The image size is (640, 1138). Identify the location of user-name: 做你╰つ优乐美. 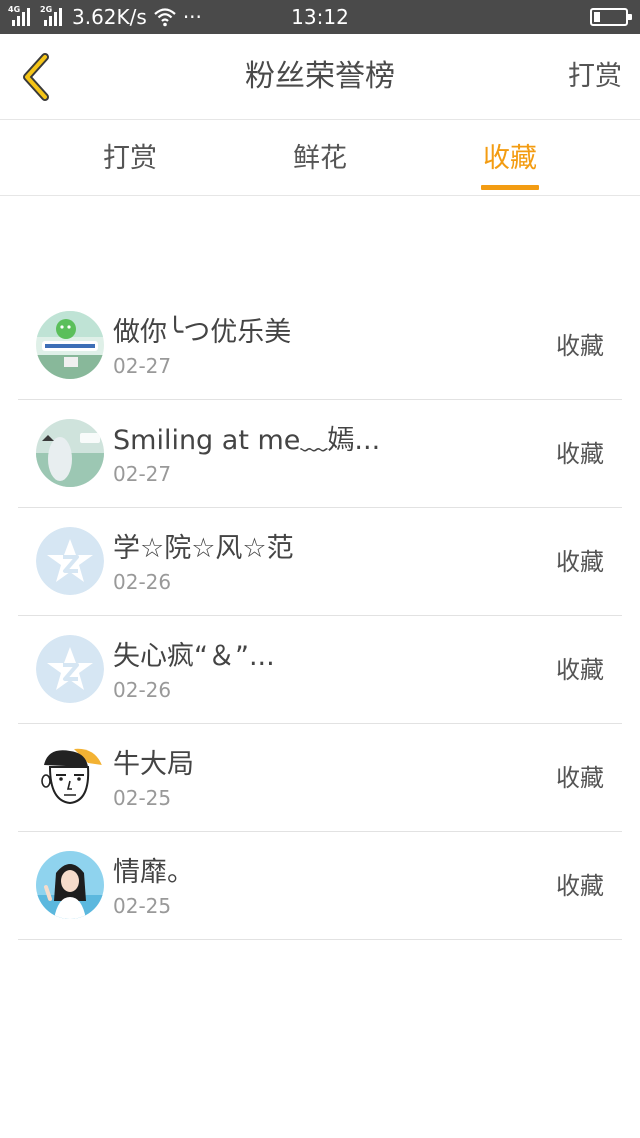
(202, 332).